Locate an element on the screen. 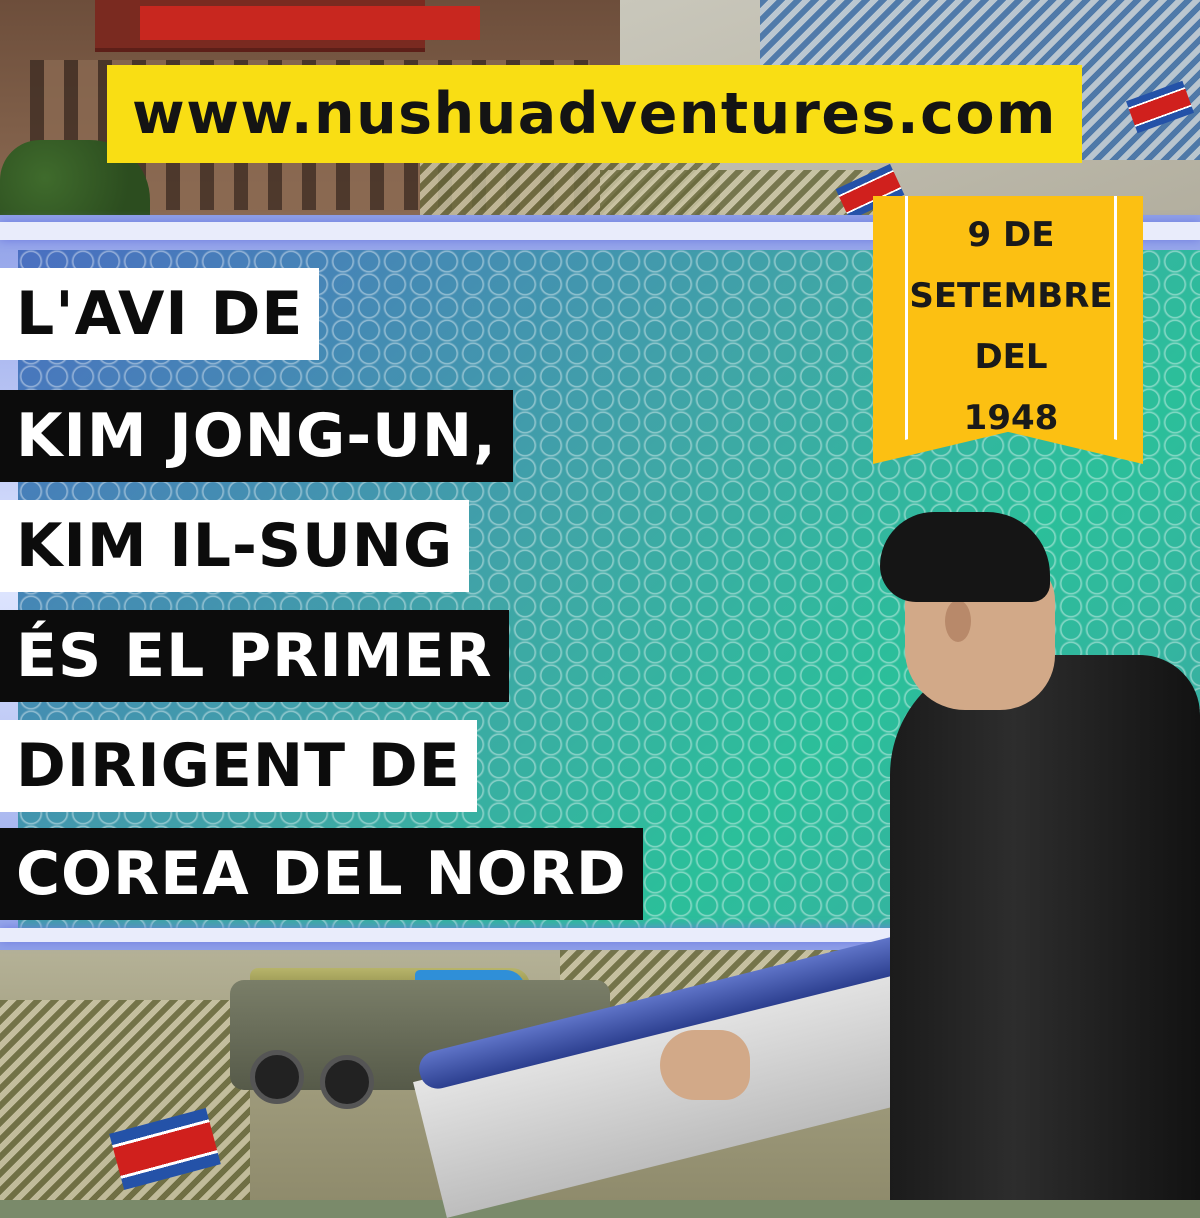 This screenshot has height=1218, width=1200. headline-line: L'AVI DE is located at coordinates (160, 314).